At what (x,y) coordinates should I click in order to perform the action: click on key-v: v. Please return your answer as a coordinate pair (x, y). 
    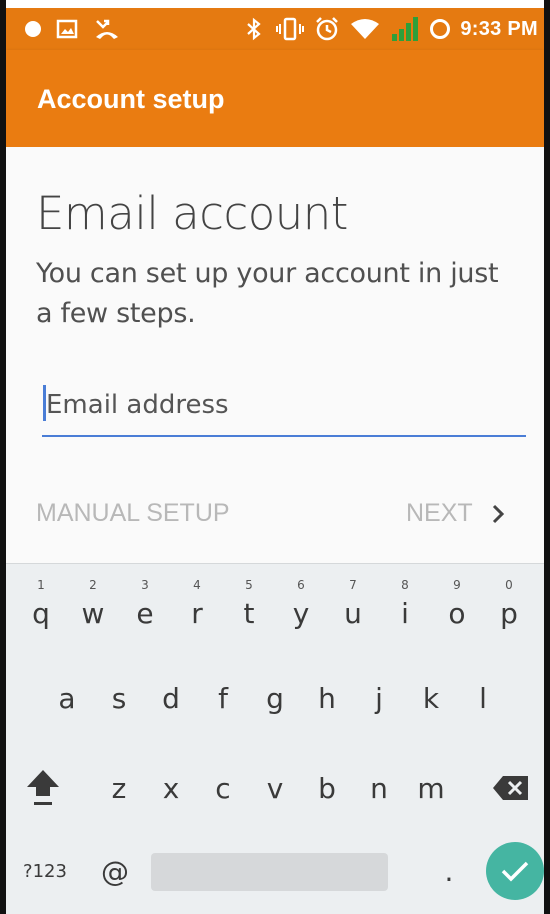
    Looking at the image, I should click on (275, 788).